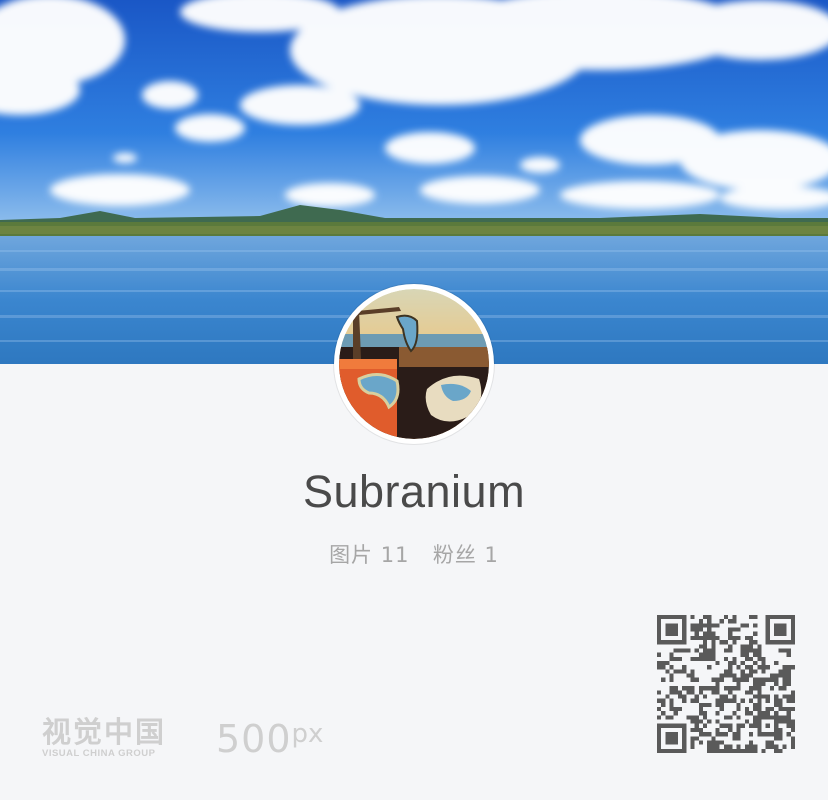 This screenshot has width=828, height=800. I want to click on followers-count: 1, so click(491, 555).